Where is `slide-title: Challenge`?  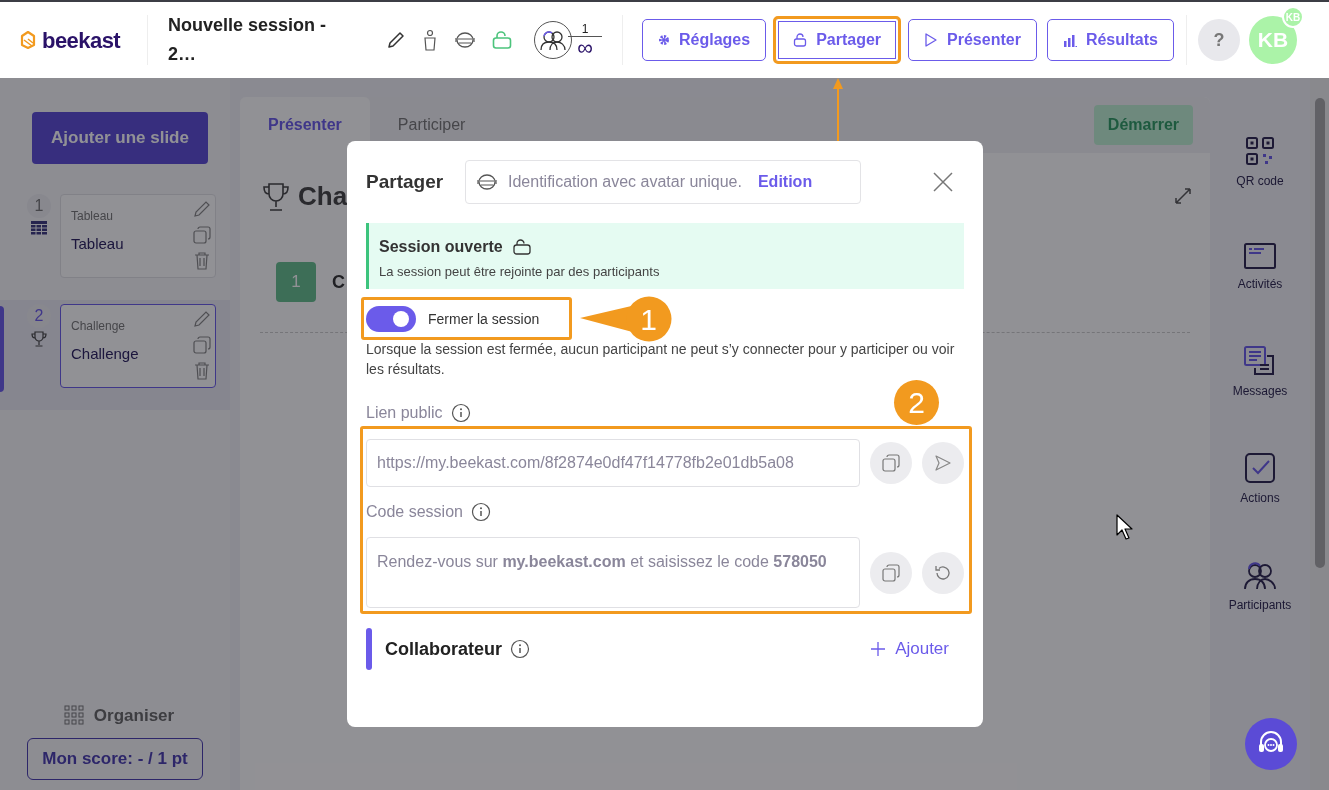
slide-title: Challenge is located at coordinates (105, 354).